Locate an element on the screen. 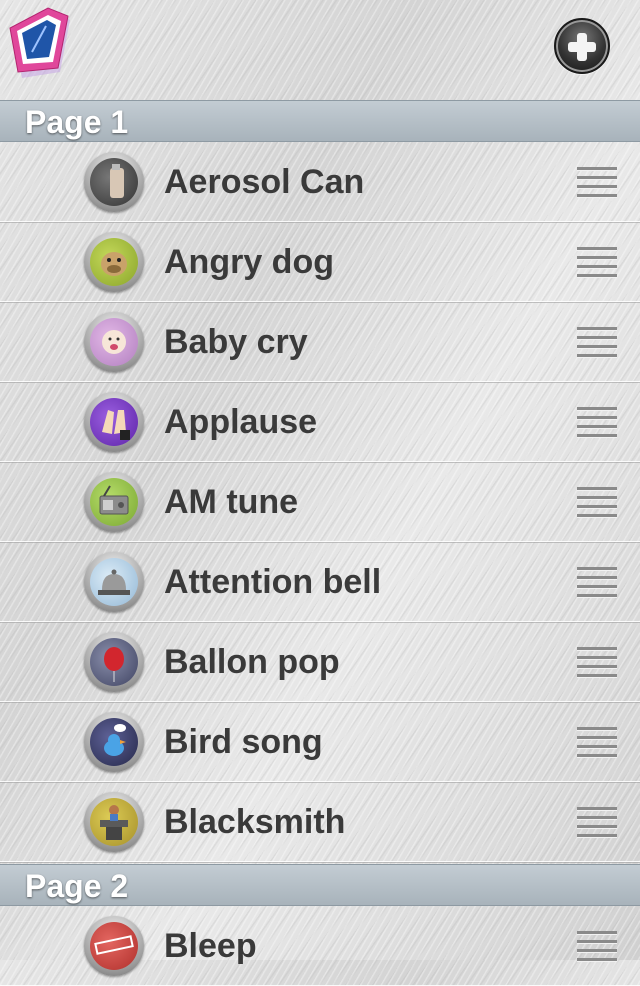 The width and height of the screenshot is (640, 986). section-header-page-2: Page 2 is located at coordinates (320, 885).